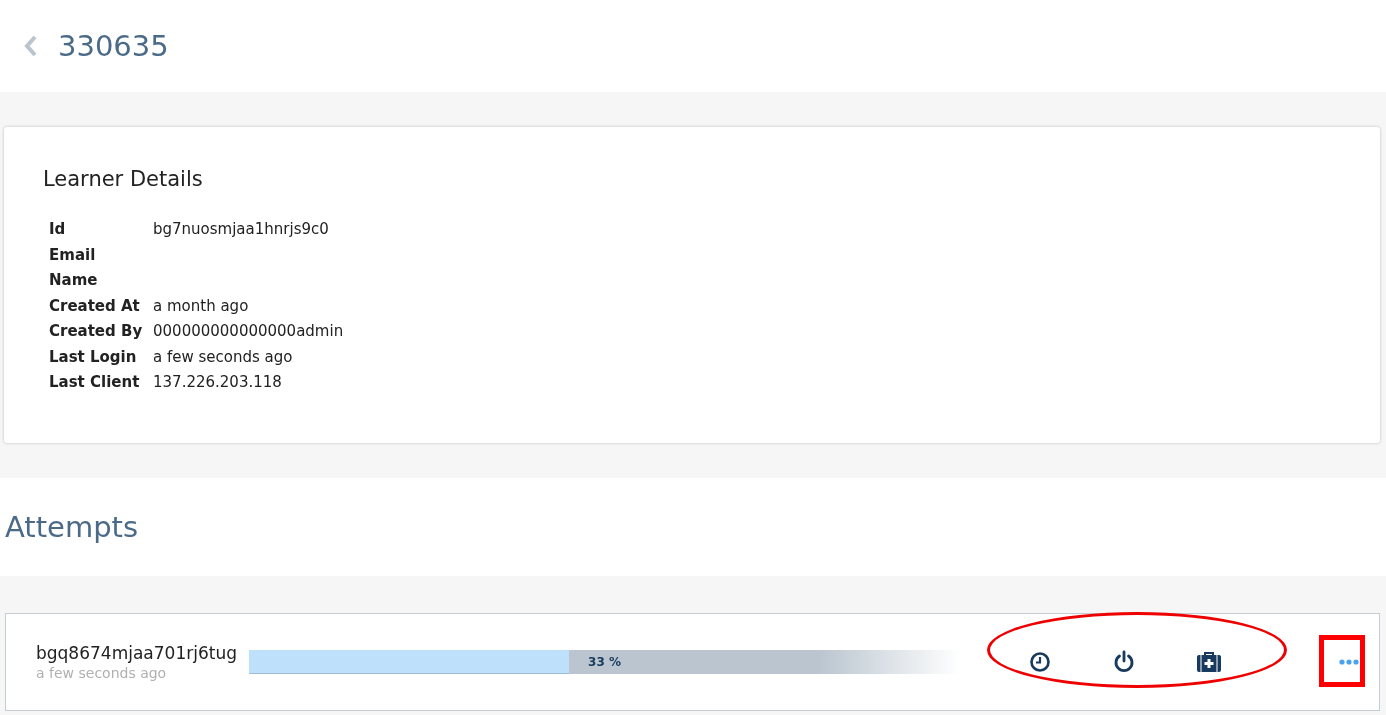  What do you see at coordinates (1348, 662) in the screenshot?
I see `more-icon` at bounding box center [1348, 662].